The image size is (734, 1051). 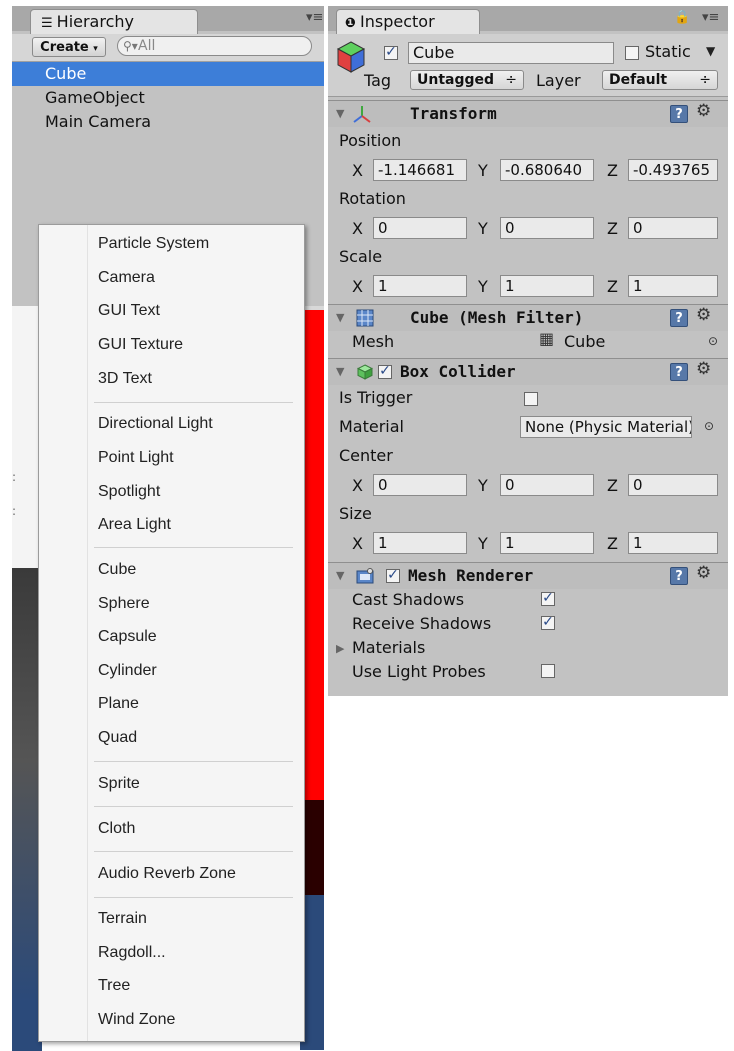 I want to click on use-light-probes-checkbox, so click(x=548, y=671).